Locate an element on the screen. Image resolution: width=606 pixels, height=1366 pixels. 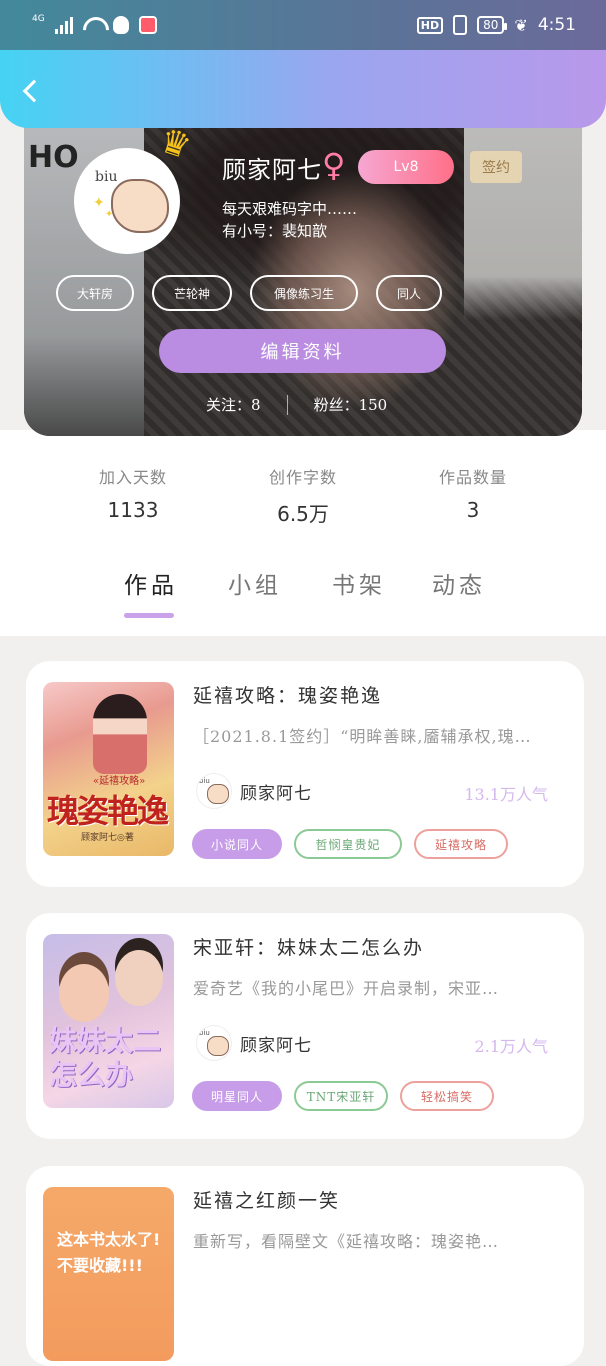
book-cover: 这本书太水了! 不要收藏!!! is located at coordinates (108, 1274).